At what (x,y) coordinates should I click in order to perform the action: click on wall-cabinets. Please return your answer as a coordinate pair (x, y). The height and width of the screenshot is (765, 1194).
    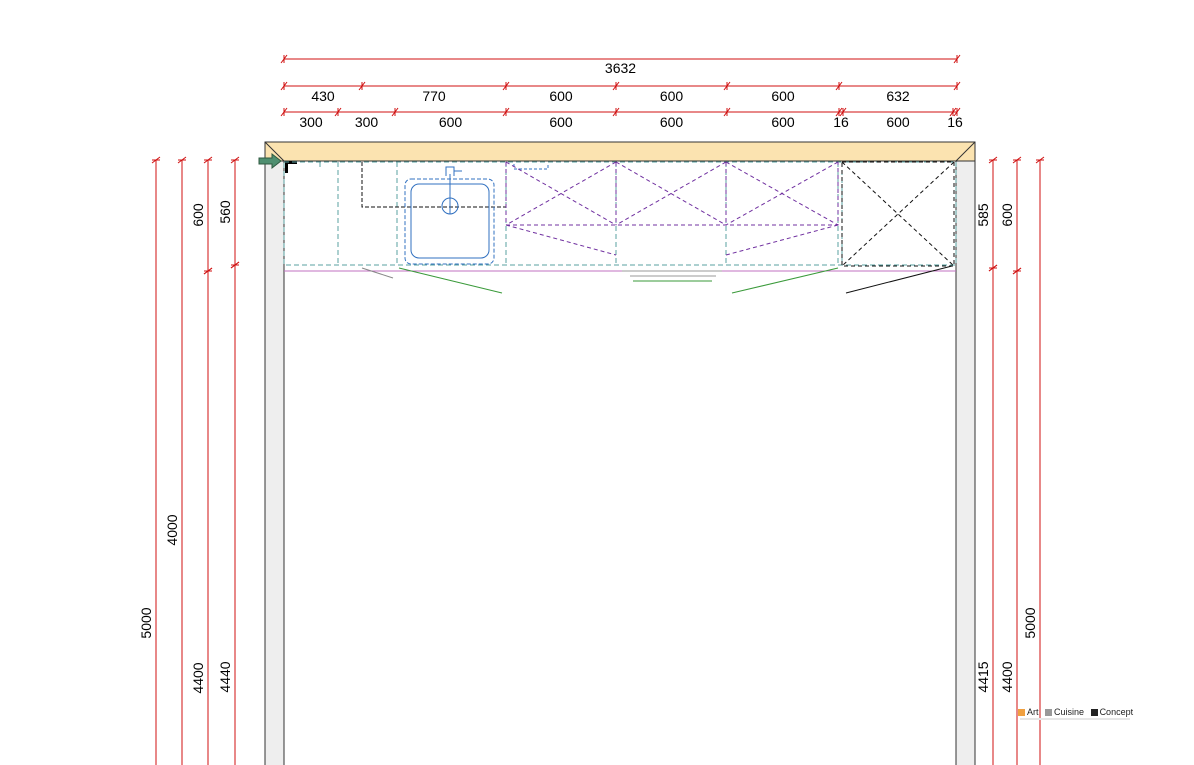
    Looking at the image, I should click on (672, 208).